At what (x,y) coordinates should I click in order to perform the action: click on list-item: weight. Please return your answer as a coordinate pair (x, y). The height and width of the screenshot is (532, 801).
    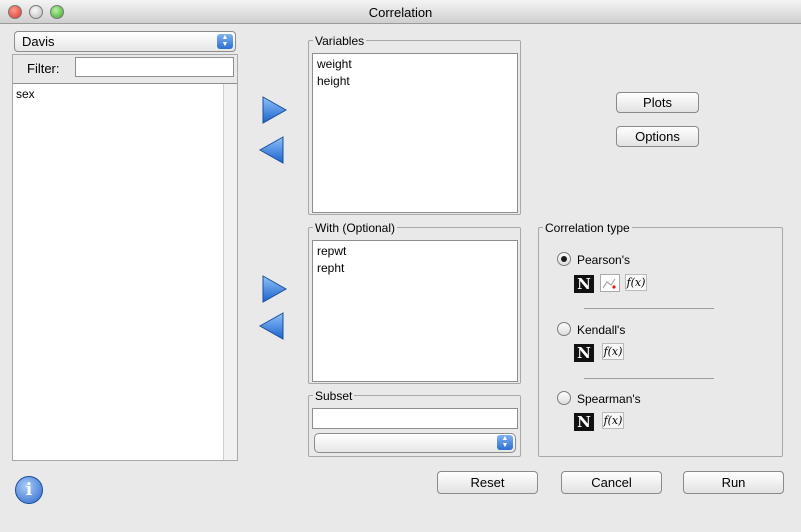
    Looking at the image, I should click on (415, 63).